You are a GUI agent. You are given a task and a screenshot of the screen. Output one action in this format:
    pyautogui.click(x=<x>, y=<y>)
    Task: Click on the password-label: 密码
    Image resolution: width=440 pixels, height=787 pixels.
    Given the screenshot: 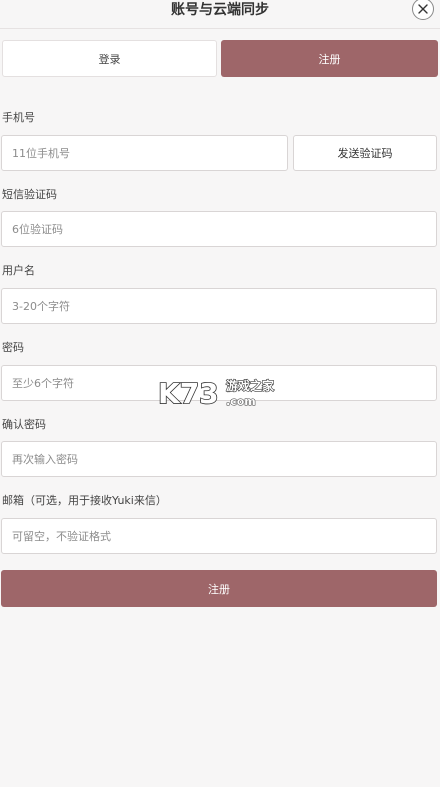 What is the action you would take?
    pyautogui.click(x=13, y=347)
    